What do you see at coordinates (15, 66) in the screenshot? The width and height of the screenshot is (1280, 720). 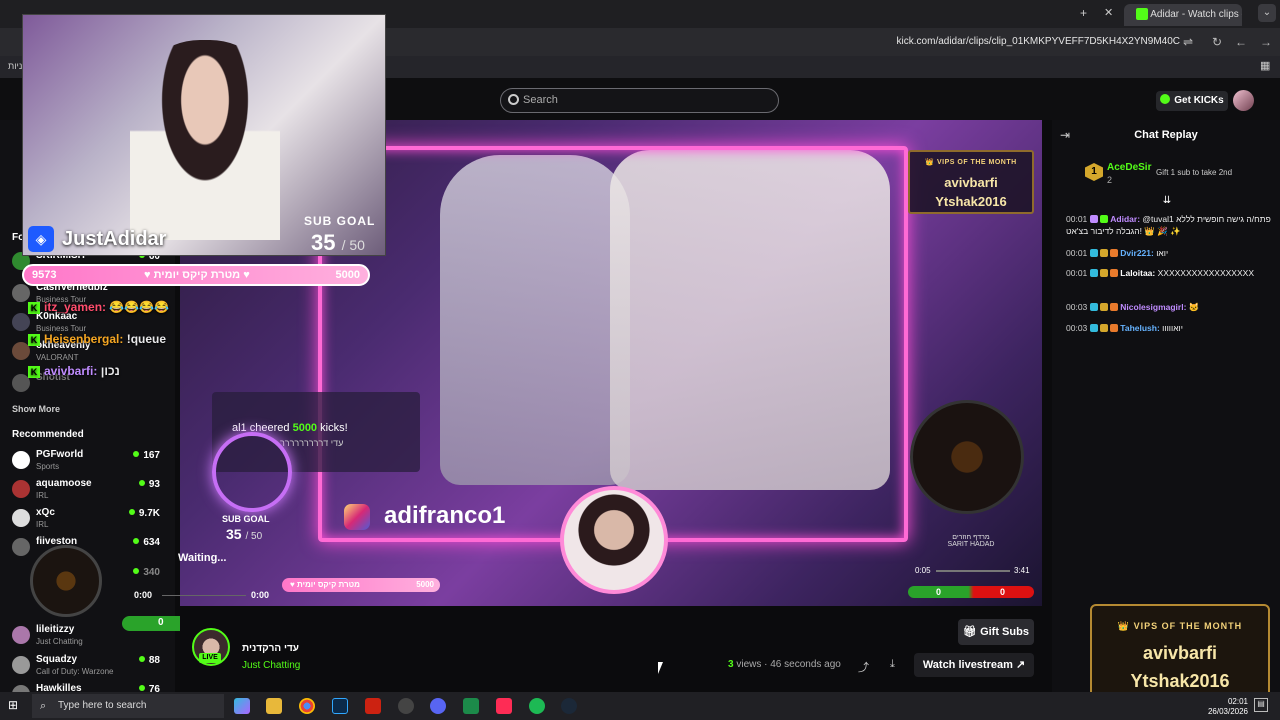 I see `bookmark-item: ניות` at bounding box center [15, 66].